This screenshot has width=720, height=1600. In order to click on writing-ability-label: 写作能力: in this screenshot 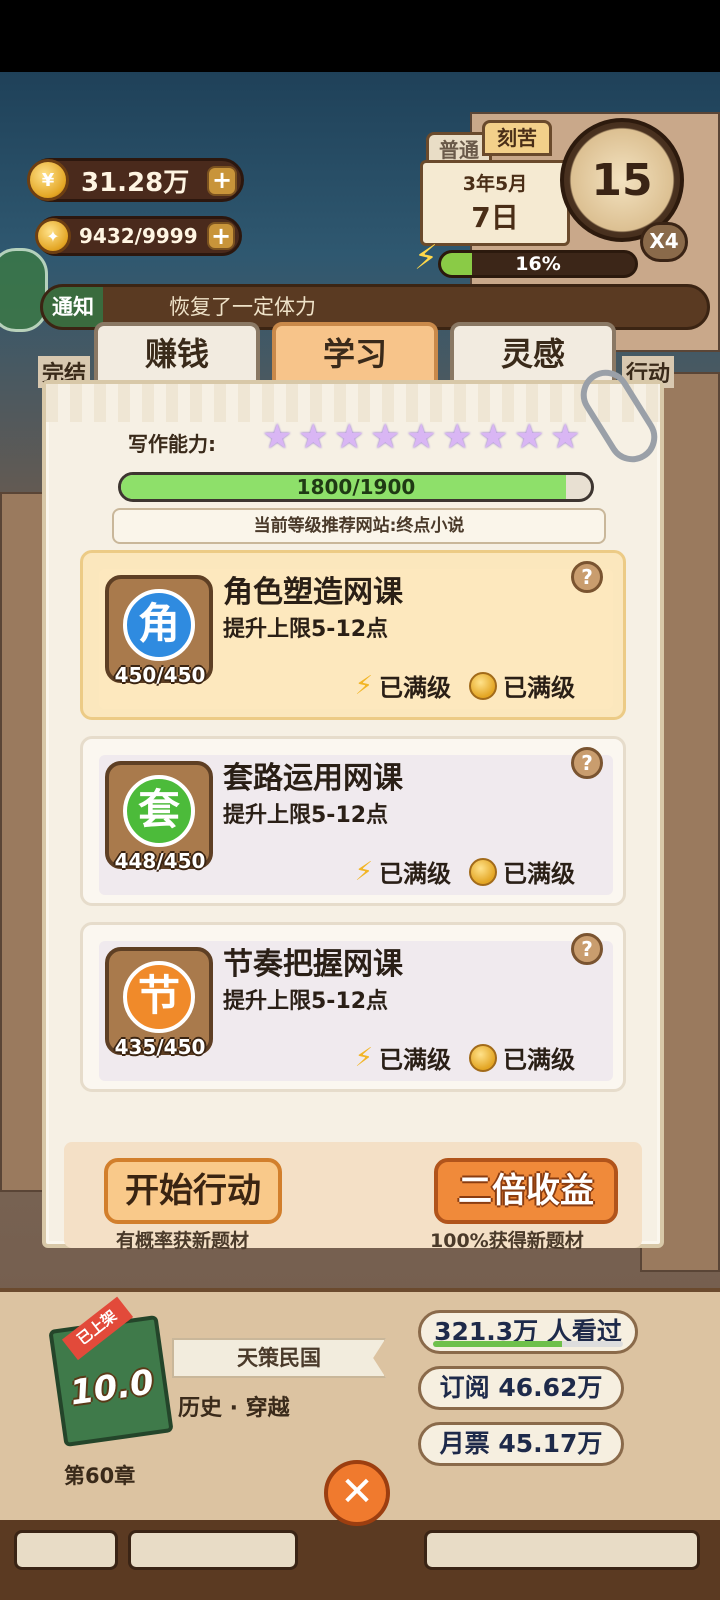, I will do `click(172, 444)`.